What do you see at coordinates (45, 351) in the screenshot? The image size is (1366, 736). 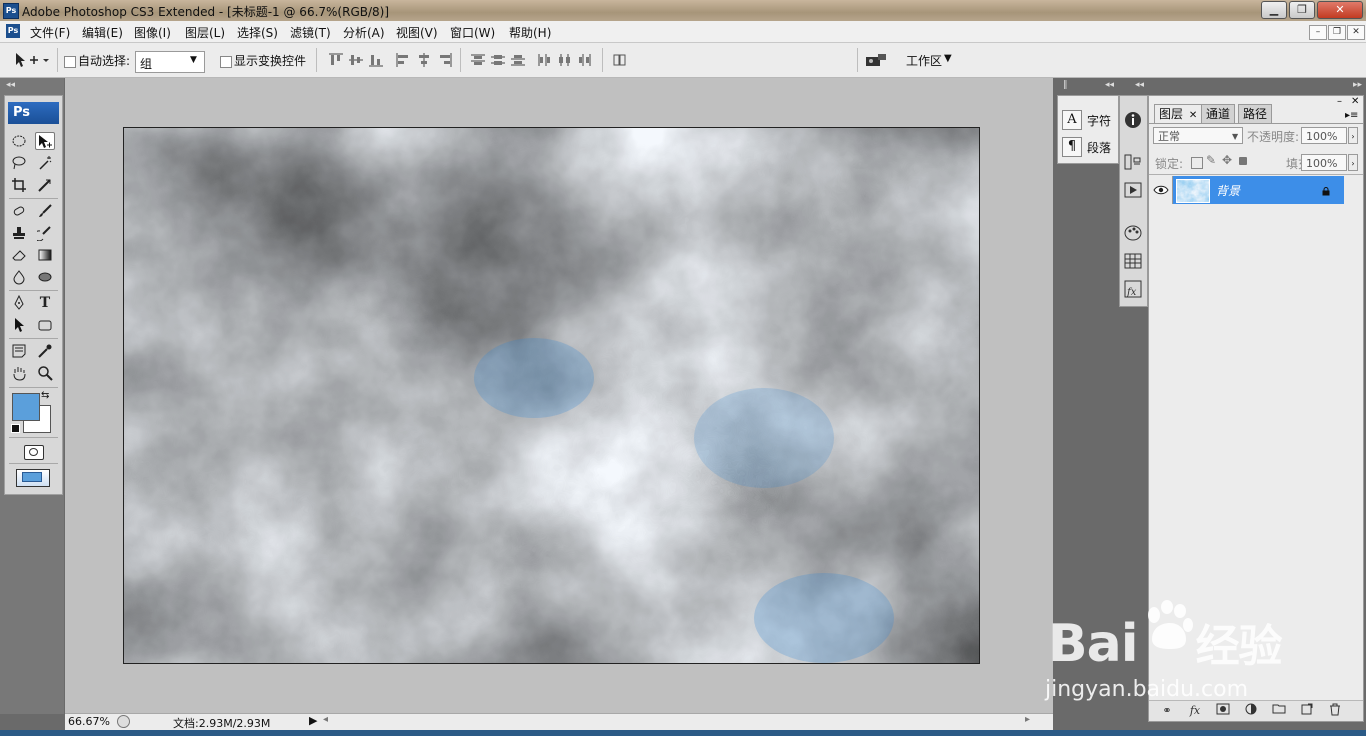 I see `eyedropper-tool-icon` at bounding box center [45, 351].